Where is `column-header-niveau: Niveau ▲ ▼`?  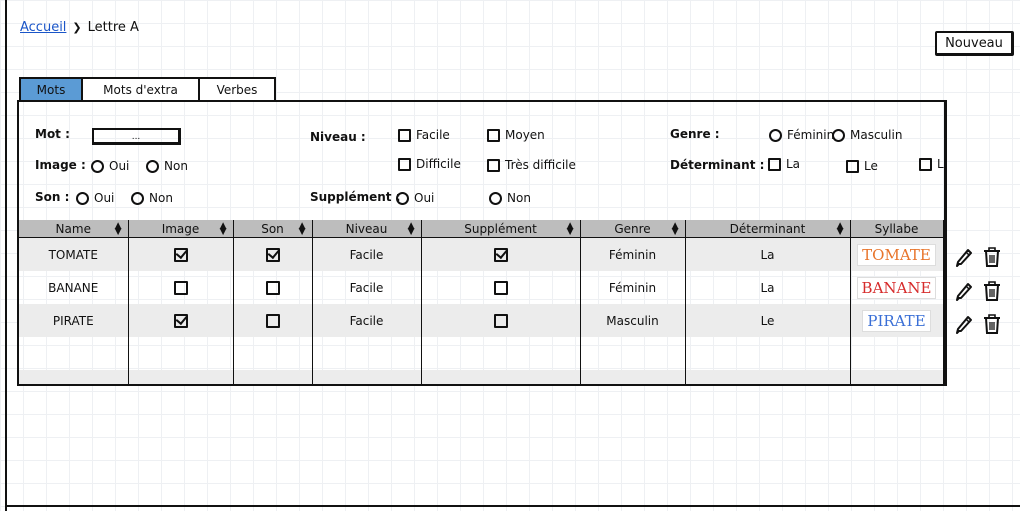
column-header-niveau: Niveau ▲ ▼ is located at coordinates (367, 229).